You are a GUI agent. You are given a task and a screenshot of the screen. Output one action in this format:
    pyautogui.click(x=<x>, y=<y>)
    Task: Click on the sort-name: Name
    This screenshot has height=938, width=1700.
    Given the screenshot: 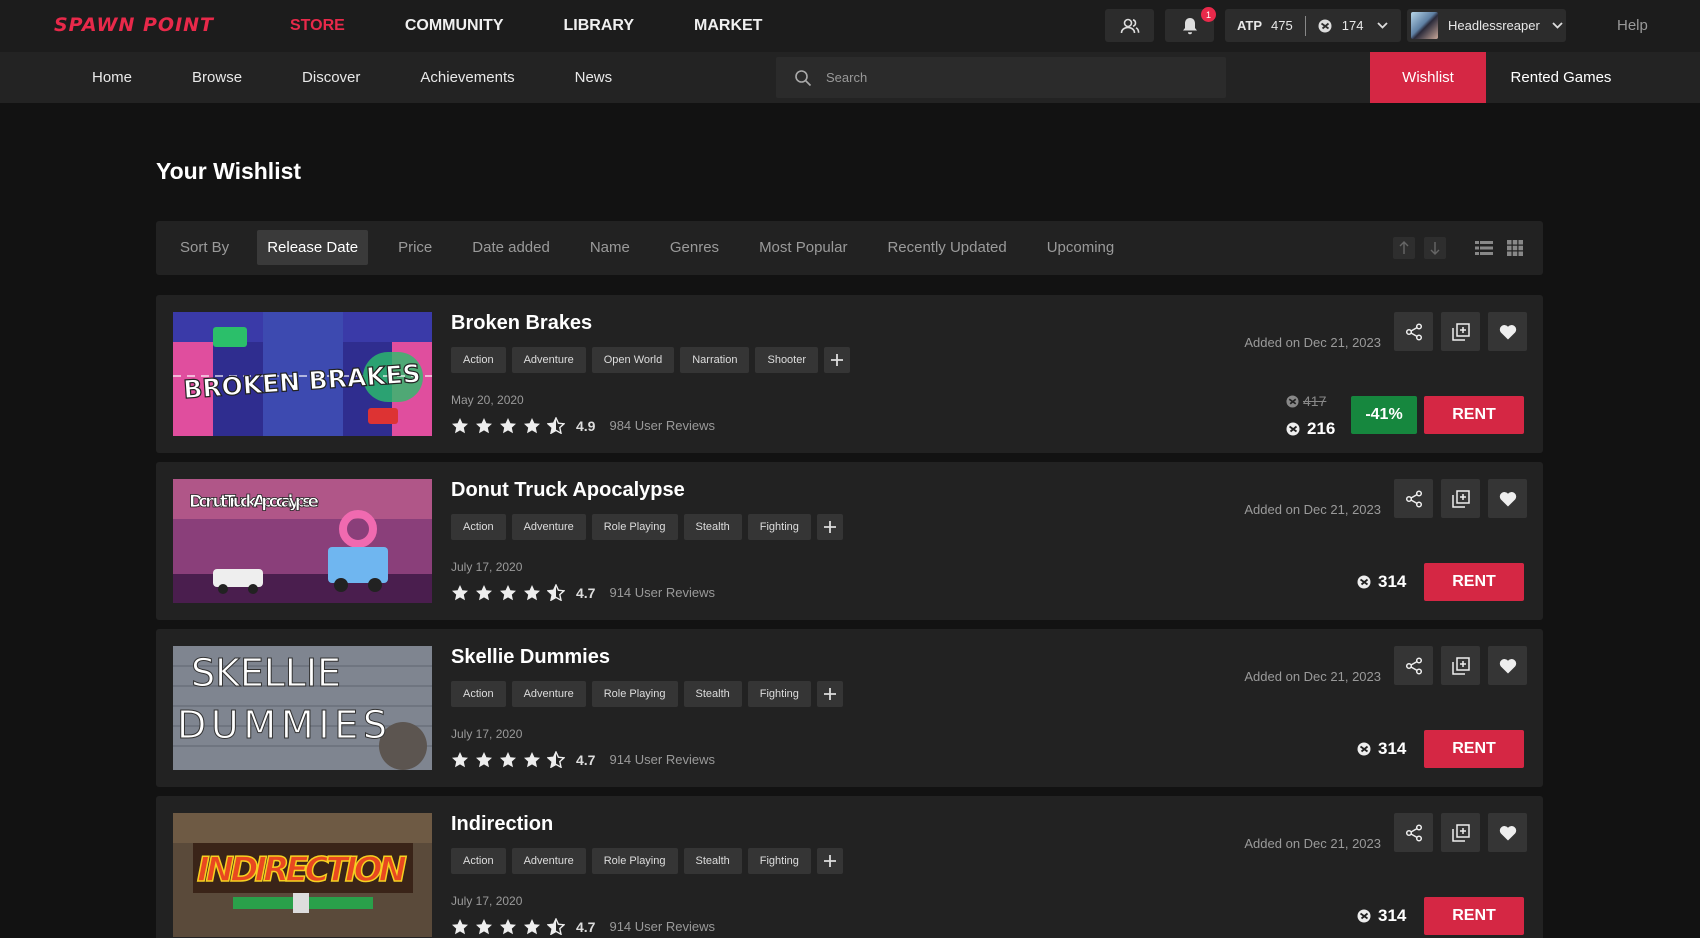 What is the action you would take?
    pyautogui.click(x=610, y=247)
    